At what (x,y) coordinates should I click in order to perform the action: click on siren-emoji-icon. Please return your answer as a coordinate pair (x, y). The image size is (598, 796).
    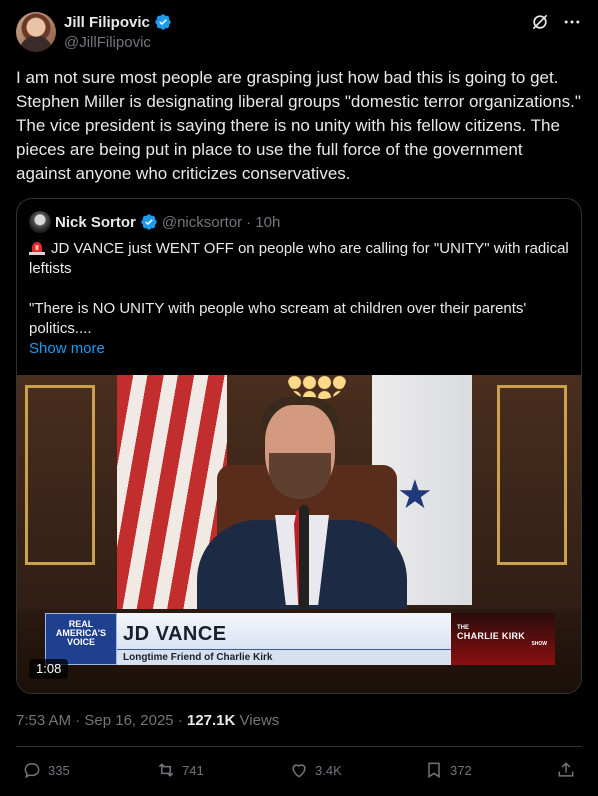
    Looking at the image, I should click on (37, 248).